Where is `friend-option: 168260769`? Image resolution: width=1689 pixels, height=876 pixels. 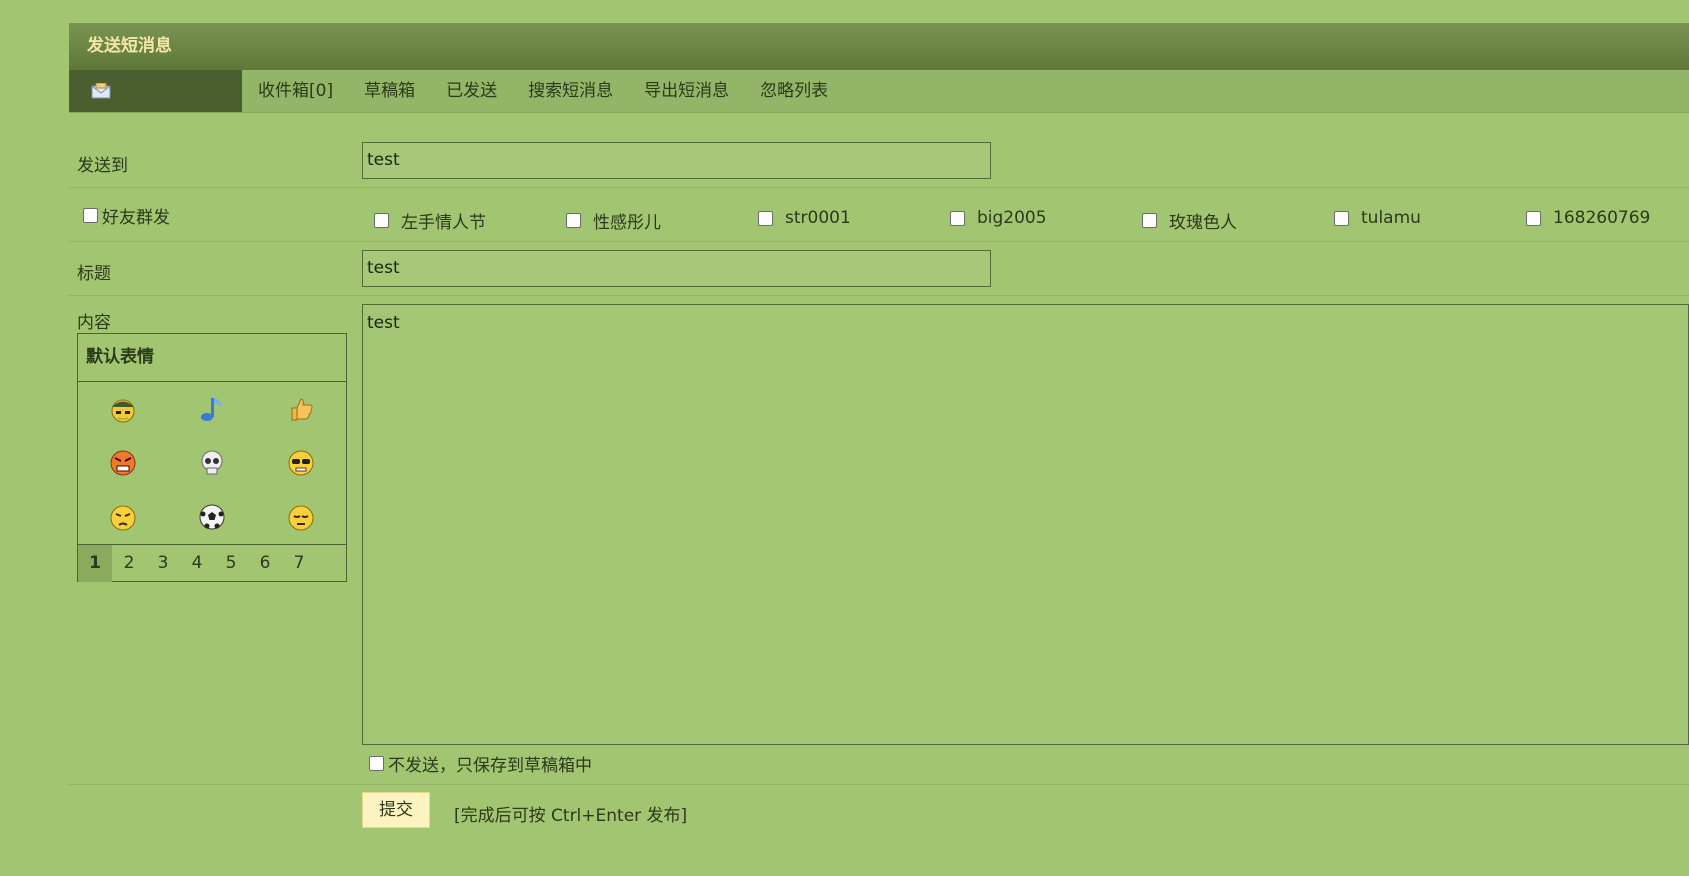
friend-option: 168260769 is located at coordinates (1588, 218).